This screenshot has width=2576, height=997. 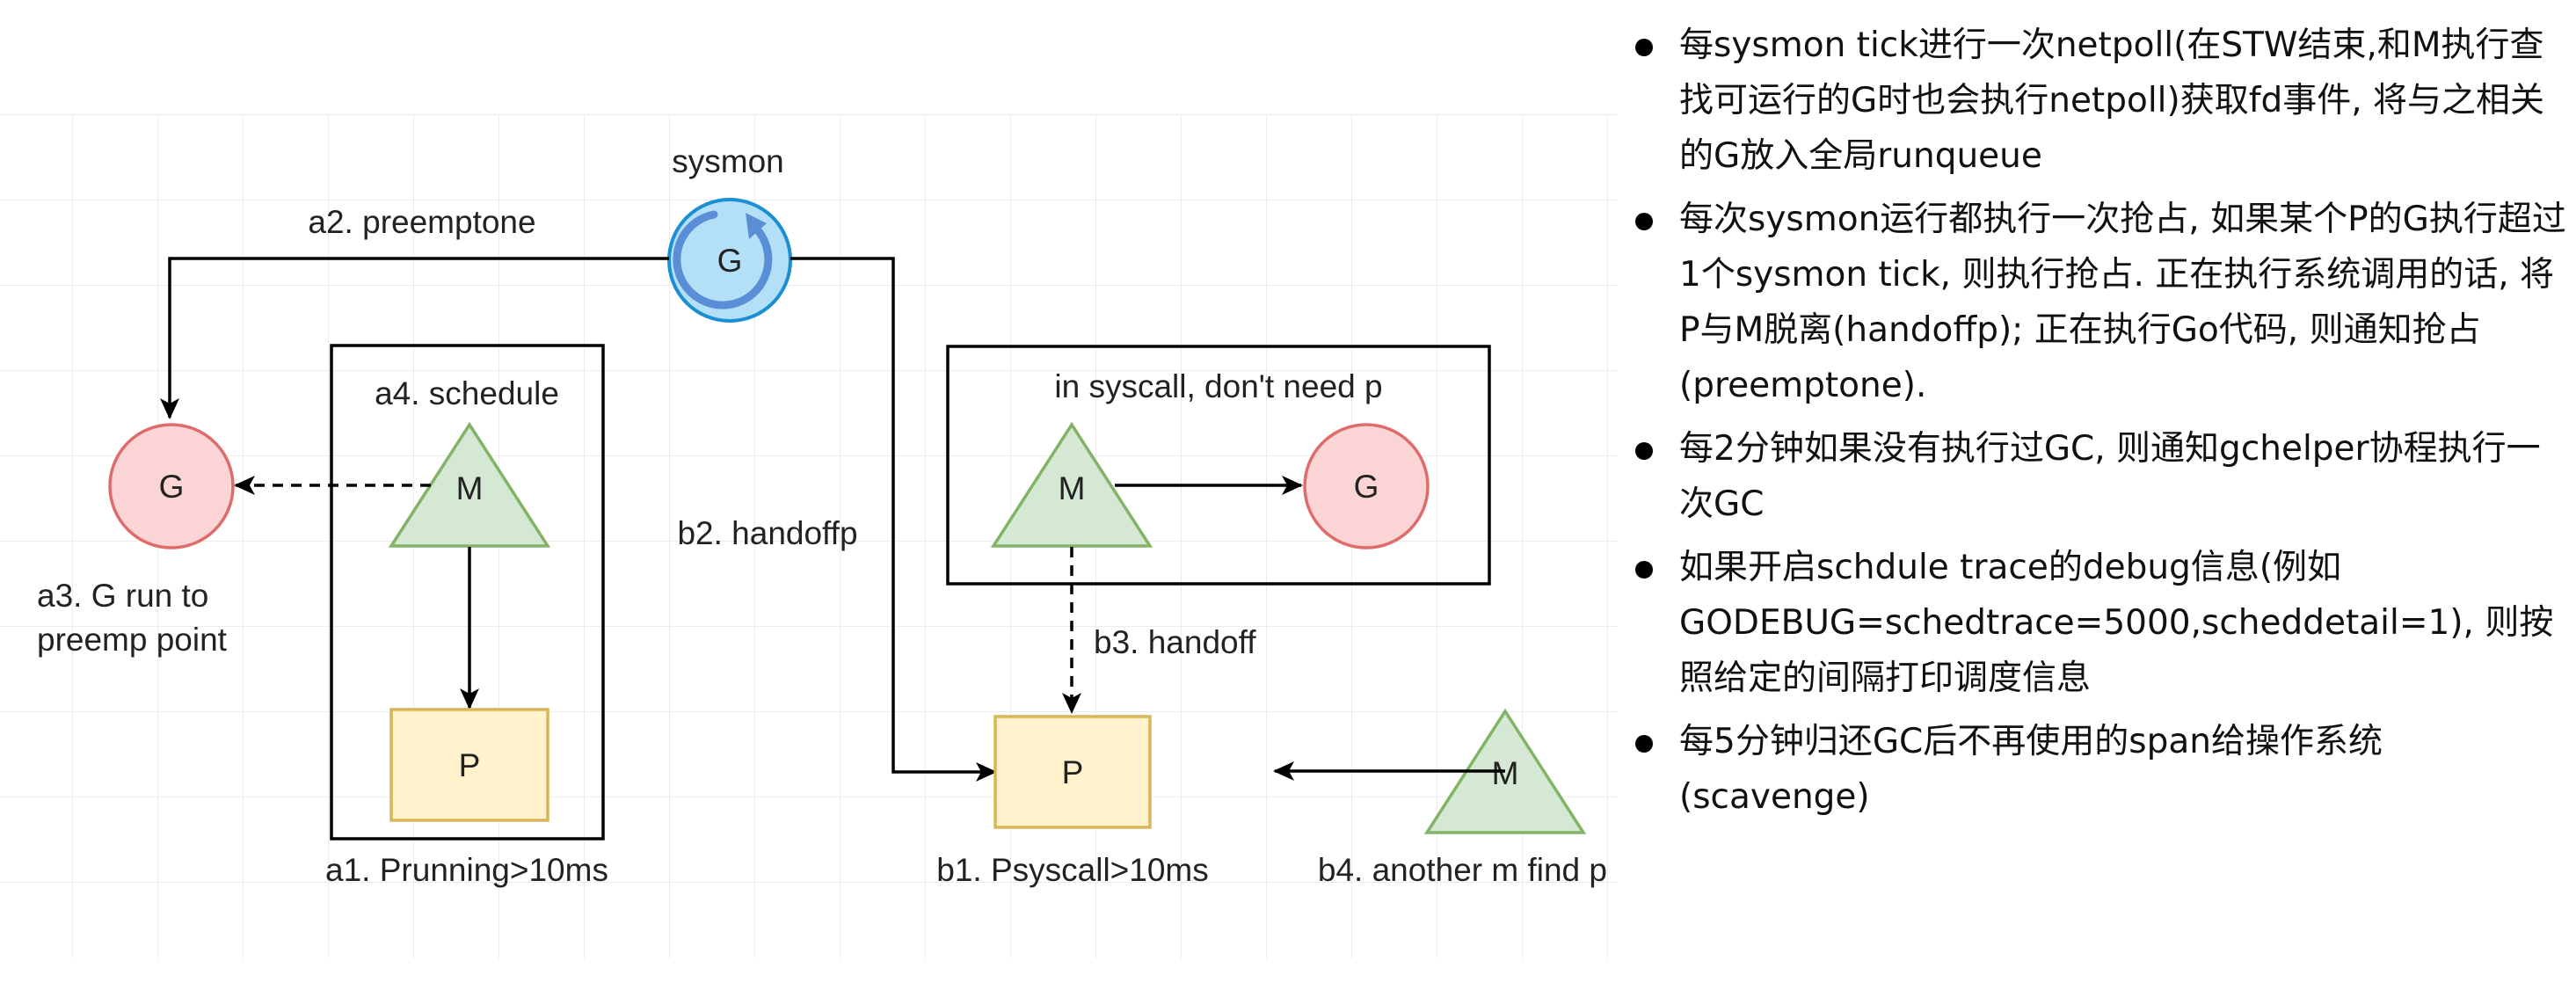 What do you see at coordinates (2031, 770) in the screenshot?
I see `bullet-text: 每5分钟归还GC后不再使用的span给操作系统(scavenge)` at bounding box center [2031, 770].